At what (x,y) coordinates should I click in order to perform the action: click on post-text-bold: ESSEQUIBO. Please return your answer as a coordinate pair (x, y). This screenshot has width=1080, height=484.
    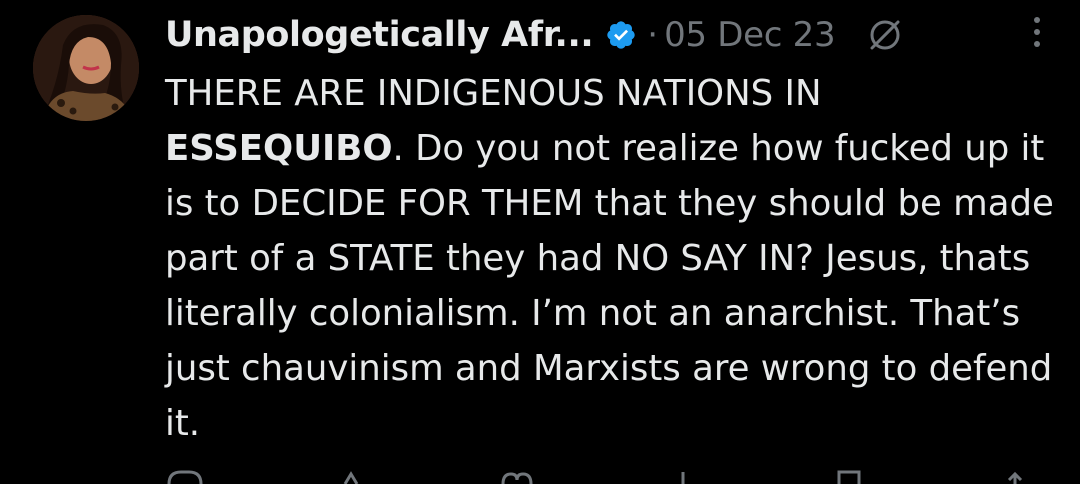
    Looking at the image, I should click on (279, 148).